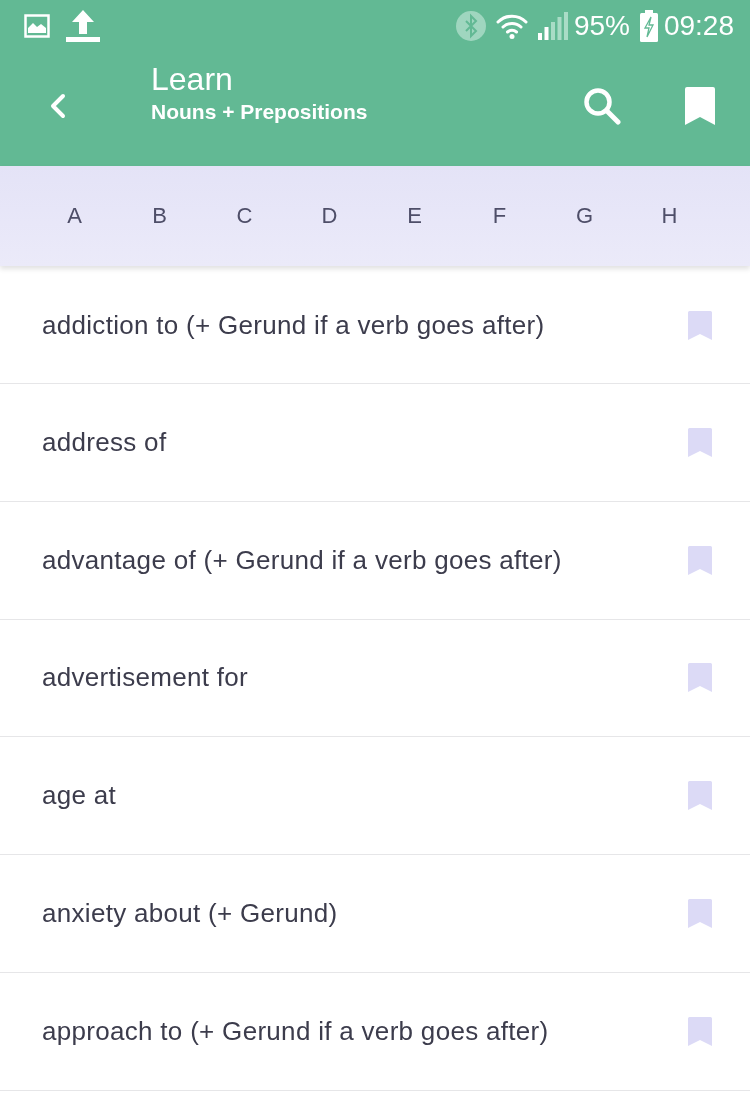  What do you see at coordinates (470, 26) in the screenshot?
I see `bluetooth-icon` at bounding box center [470, 26].